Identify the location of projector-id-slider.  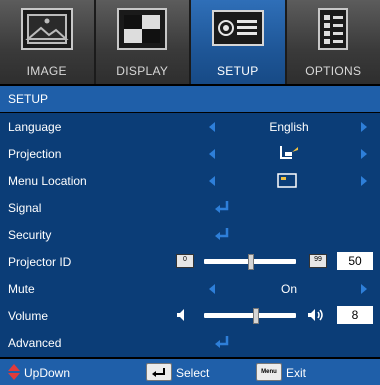
(250, 262).